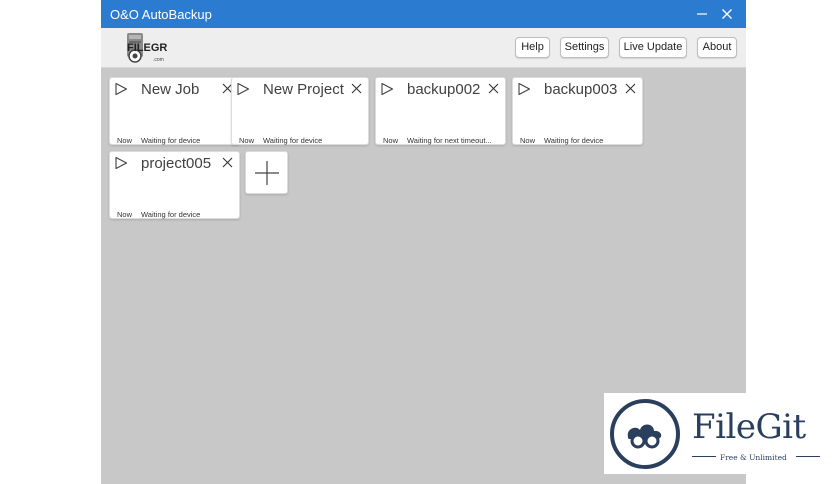 The height and width of the screenshot is (484, 836). Describe the element at coordinates (158, 60) in the screenshot. I see `logo-subtext: .com` at that location.